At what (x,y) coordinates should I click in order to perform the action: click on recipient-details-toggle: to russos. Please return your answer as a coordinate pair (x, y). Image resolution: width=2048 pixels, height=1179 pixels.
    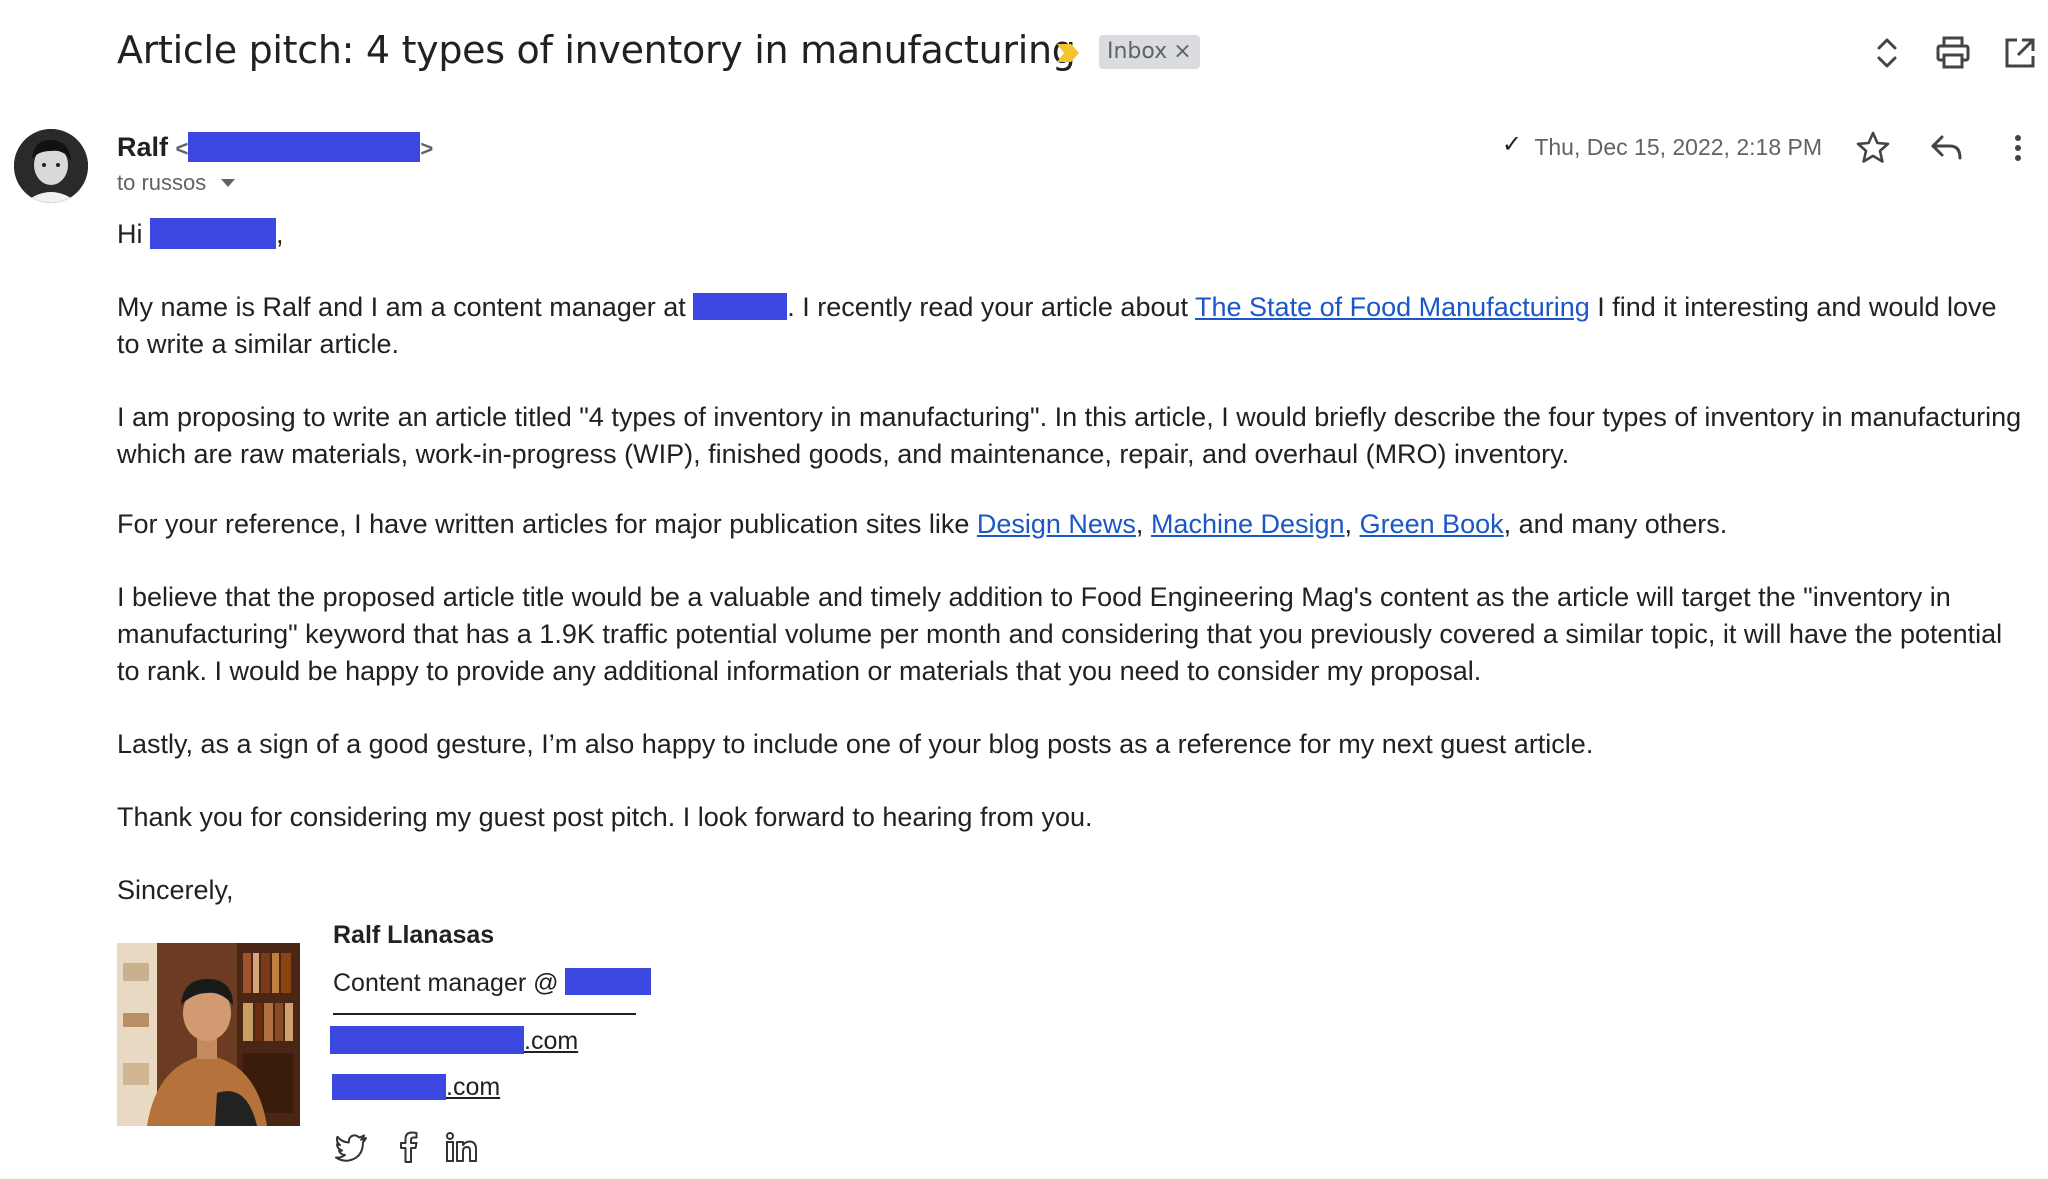
    Looking at the image, I should click on (176, 183).